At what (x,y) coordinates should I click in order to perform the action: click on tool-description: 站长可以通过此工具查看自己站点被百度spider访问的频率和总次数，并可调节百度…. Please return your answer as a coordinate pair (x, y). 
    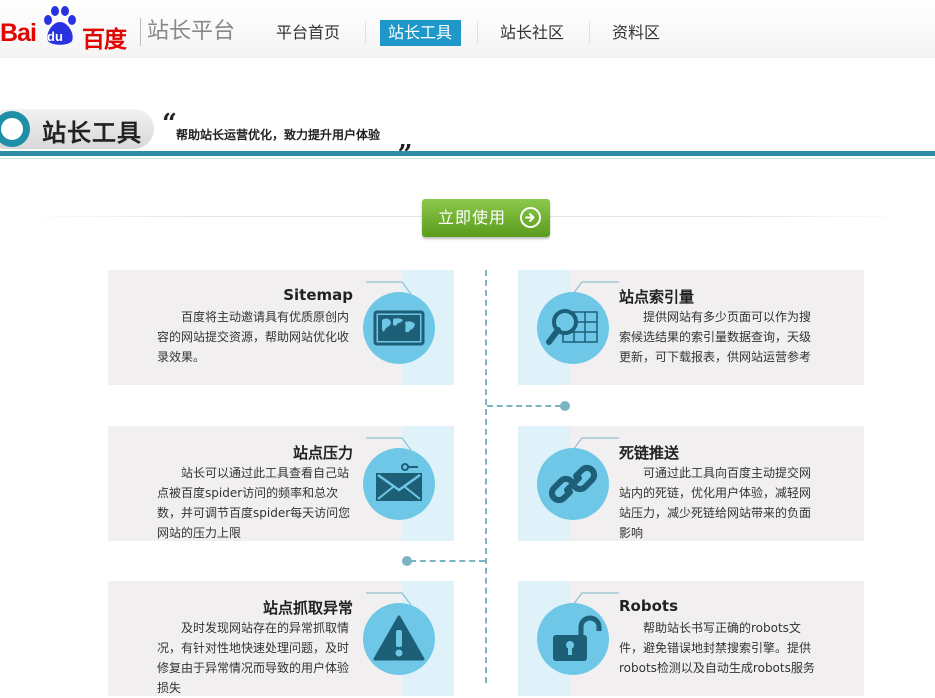
    Looking at the image, I should click on (254, 503).